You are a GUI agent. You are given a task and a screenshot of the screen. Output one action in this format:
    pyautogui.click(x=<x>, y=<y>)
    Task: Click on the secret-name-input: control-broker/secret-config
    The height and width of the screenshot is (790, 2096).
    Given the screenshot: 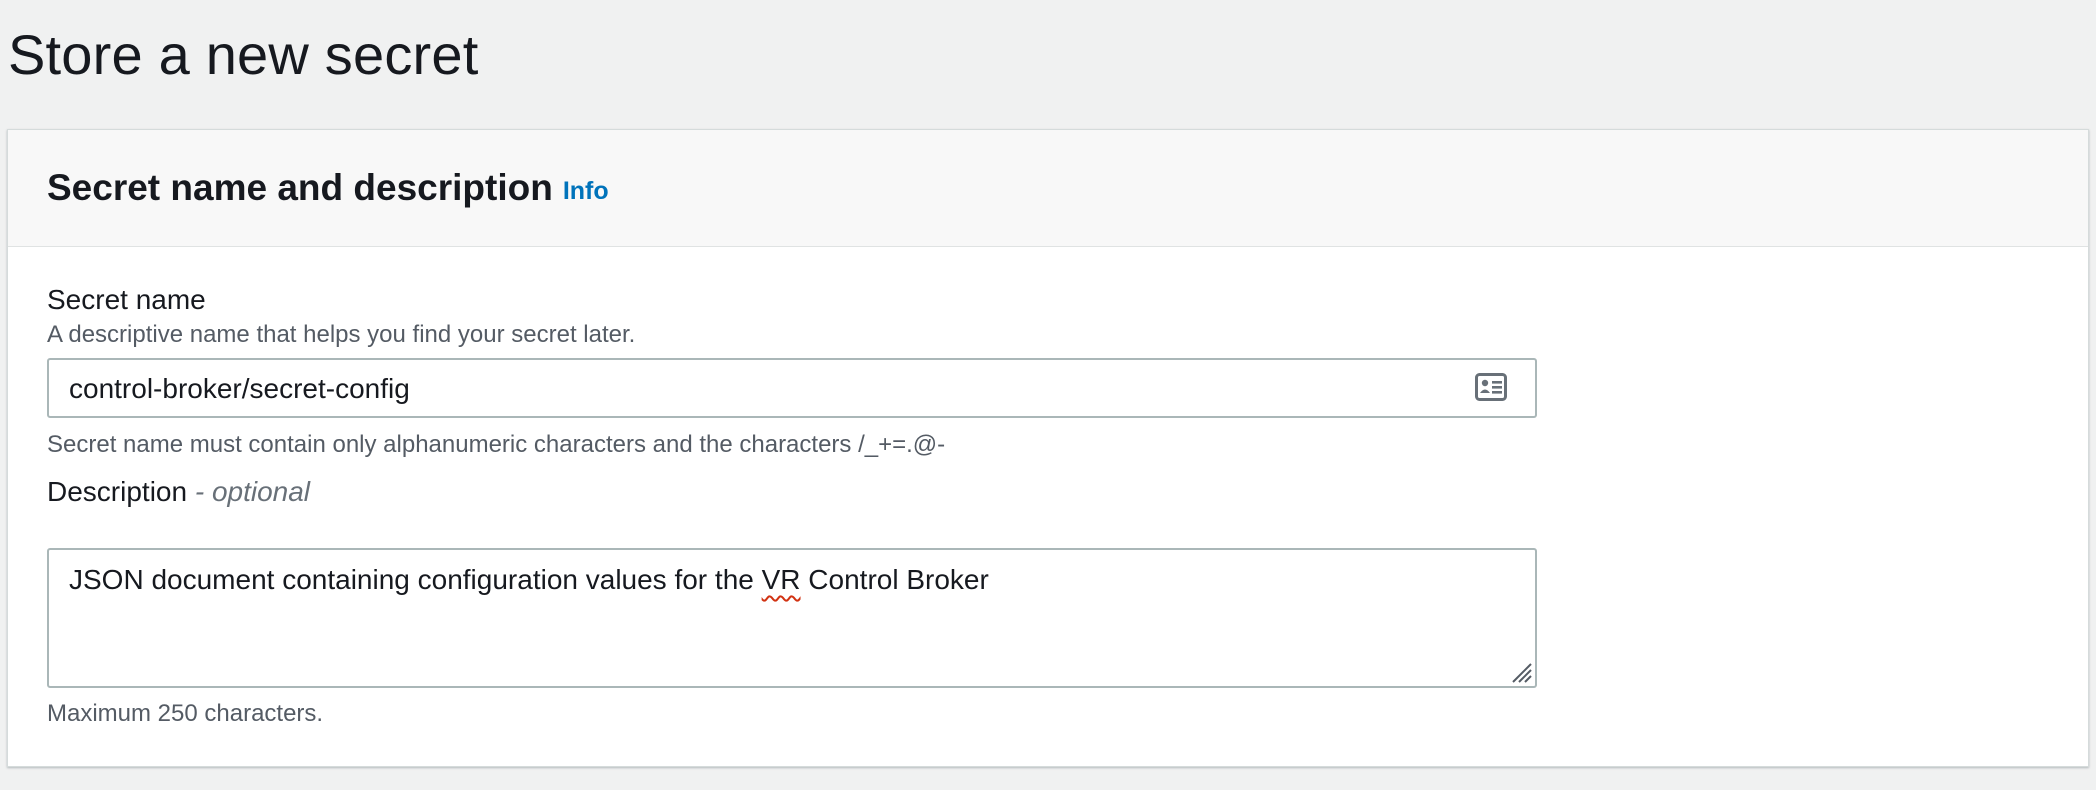 What is the action you would take?
    pyautogui.click(x=792, y=388)
    